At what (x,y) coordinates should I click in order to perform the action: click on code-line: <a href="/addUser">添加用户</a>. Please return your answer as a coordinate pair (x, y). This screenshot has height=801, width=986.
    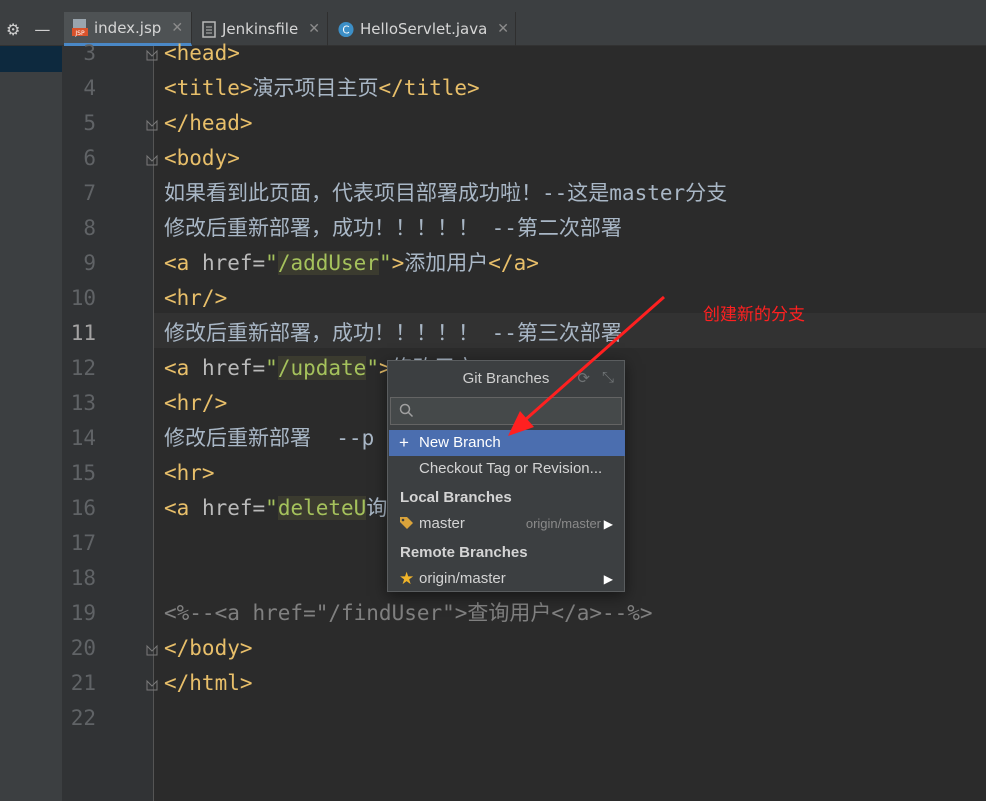
    Looking at the image, I should click on (351, 263).